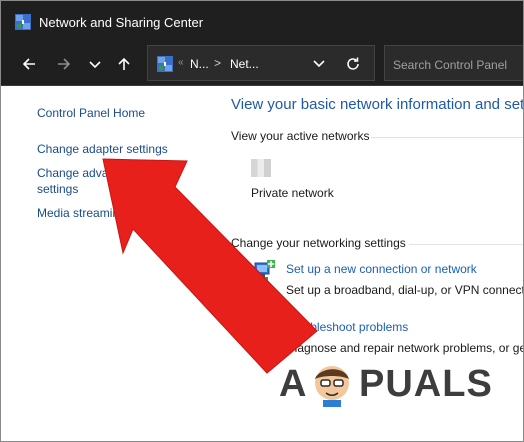 Image resolution: width=524 pixels, height=442 pixels. I want to click on change-advanced-sharing-link: Change advanced sharing, so click(107, 173).